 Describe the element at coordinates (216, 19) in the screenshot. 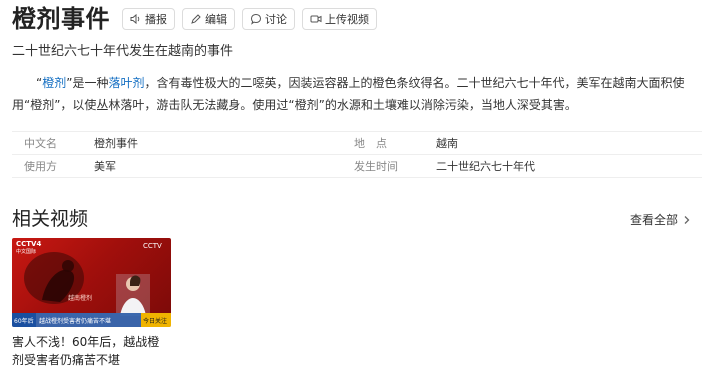

I see `edit-label: 编辑` at that location.